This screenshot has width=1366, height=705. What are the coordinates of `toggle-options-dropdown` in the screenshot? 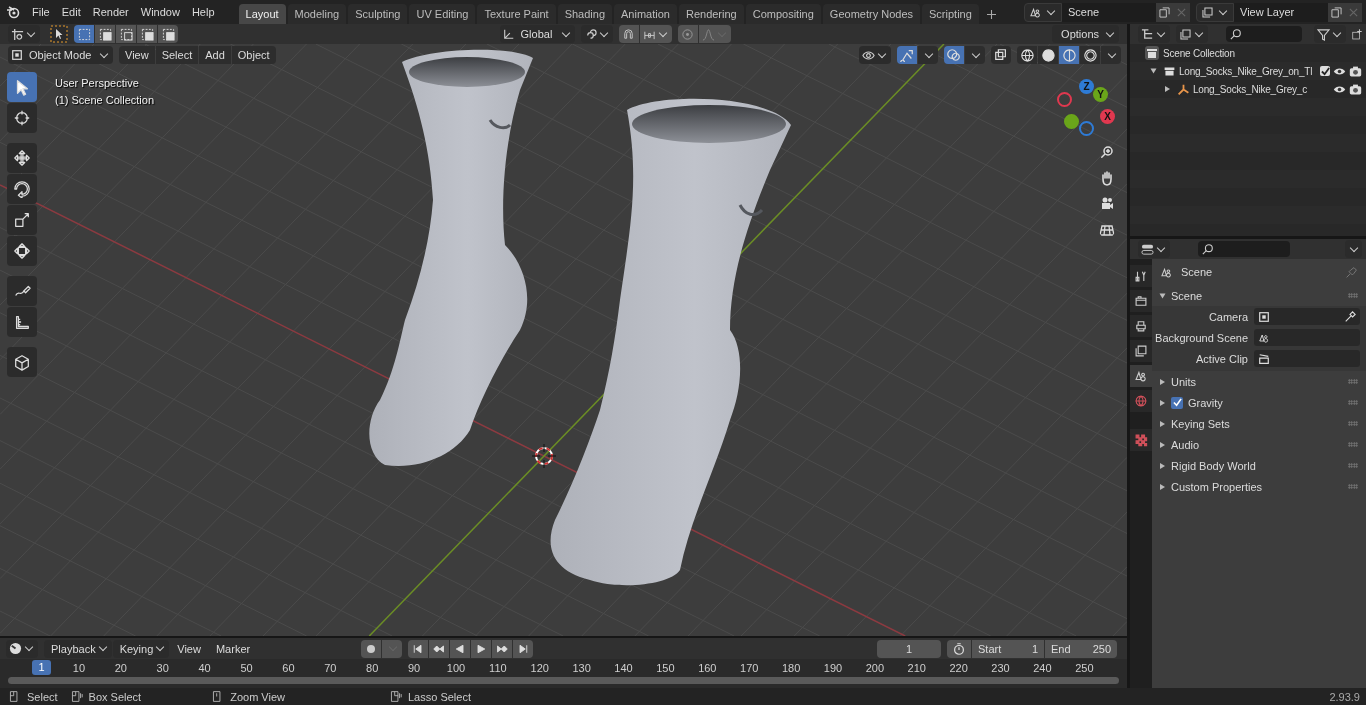 It's located at (975, 55).